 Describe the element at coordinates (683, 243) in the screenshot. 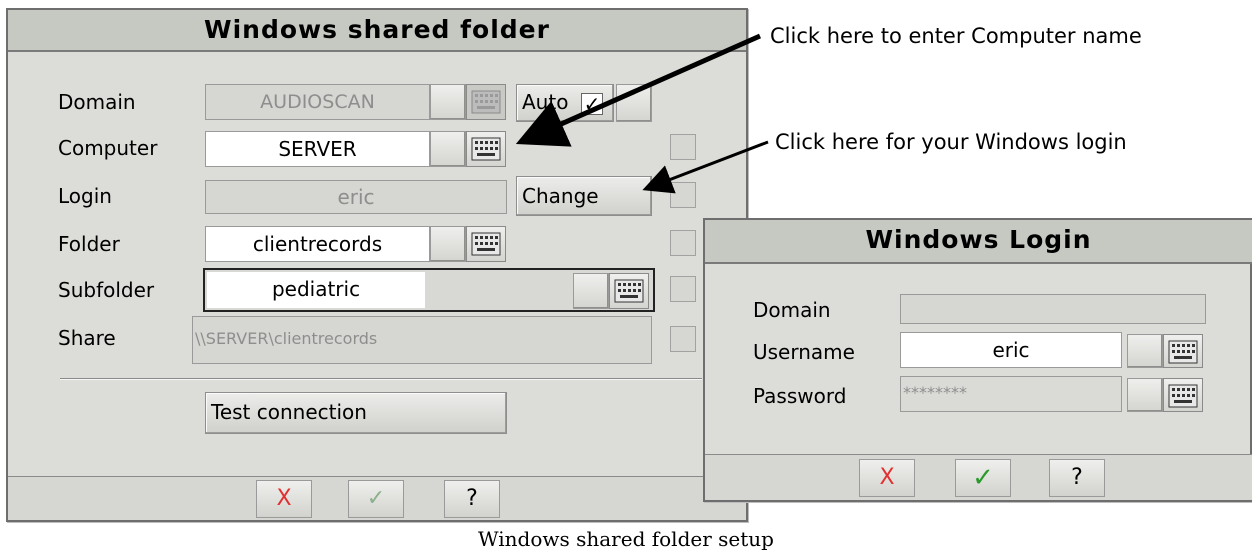

I see `folder-checkbox` at that location.